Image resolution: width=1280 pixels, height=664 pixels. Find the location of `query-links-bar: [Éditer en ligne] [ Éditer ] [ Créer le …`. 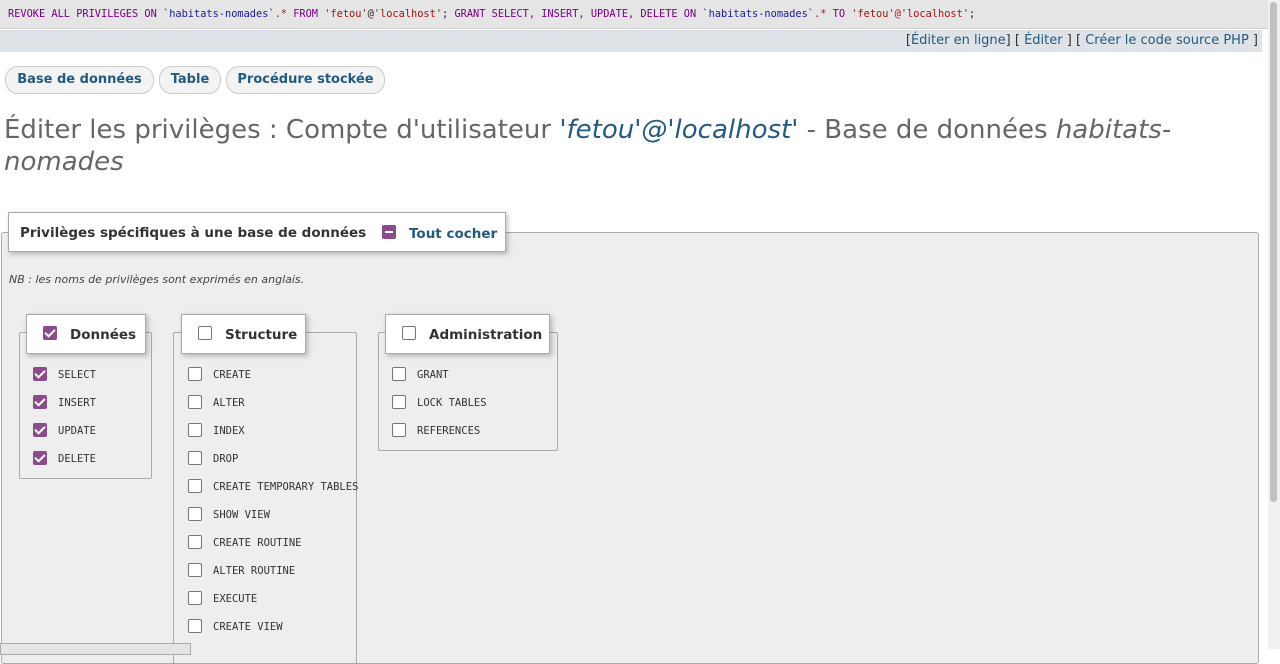

query-links-bar: [Éditer en ligne] [ Éditer ] [ Créer le … is located at coordinates (631, 41).